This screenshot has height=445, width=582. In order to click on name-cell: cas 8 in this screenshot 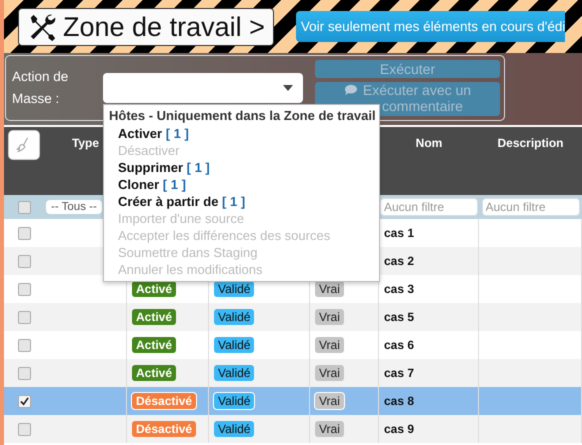, I will do `click(399, 401)`.